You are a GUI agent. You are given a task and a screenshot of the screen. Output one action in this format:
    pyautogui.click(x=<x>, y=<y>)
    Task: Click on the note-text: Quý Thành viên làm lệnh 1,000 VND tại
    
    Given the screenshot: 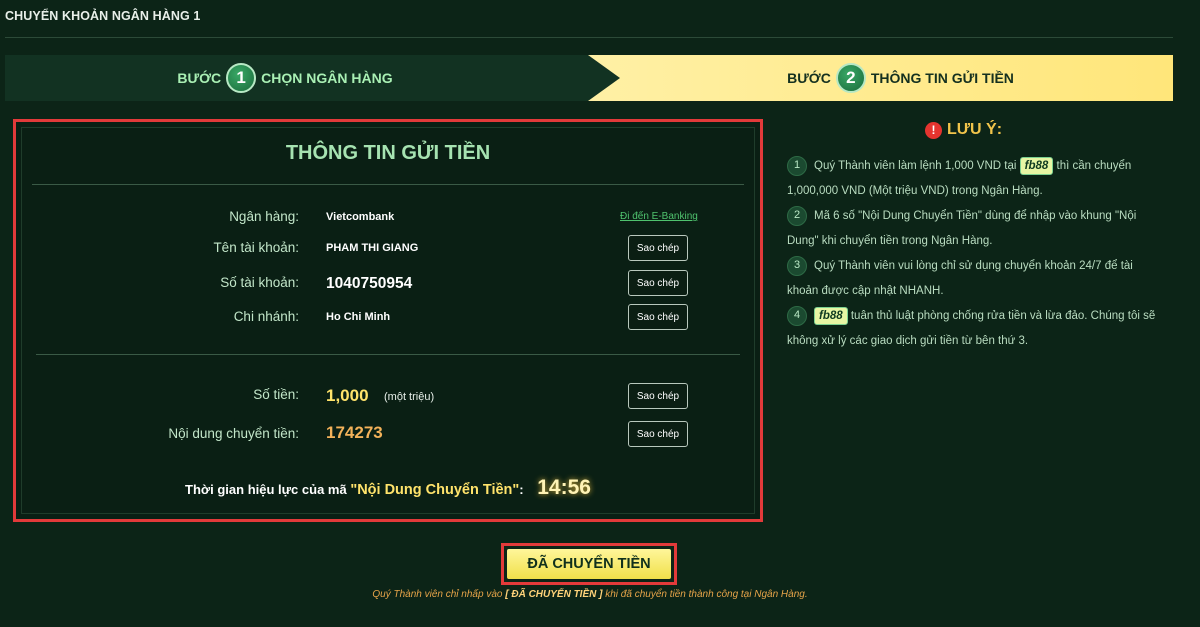 What is the action you would take?
    pyautogui.click(x=915, y=166)
    